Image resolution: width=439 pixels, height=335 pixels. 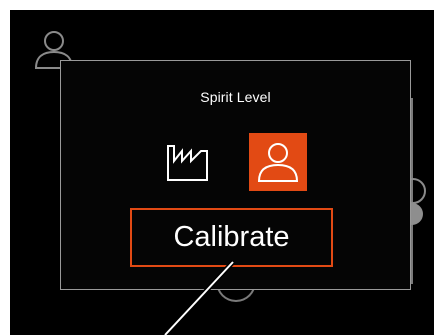 What do you see at coordinates (231, 237) in the screenshot?
I see `calibrate-button: Calibrate` at bounding box center [231, 237].